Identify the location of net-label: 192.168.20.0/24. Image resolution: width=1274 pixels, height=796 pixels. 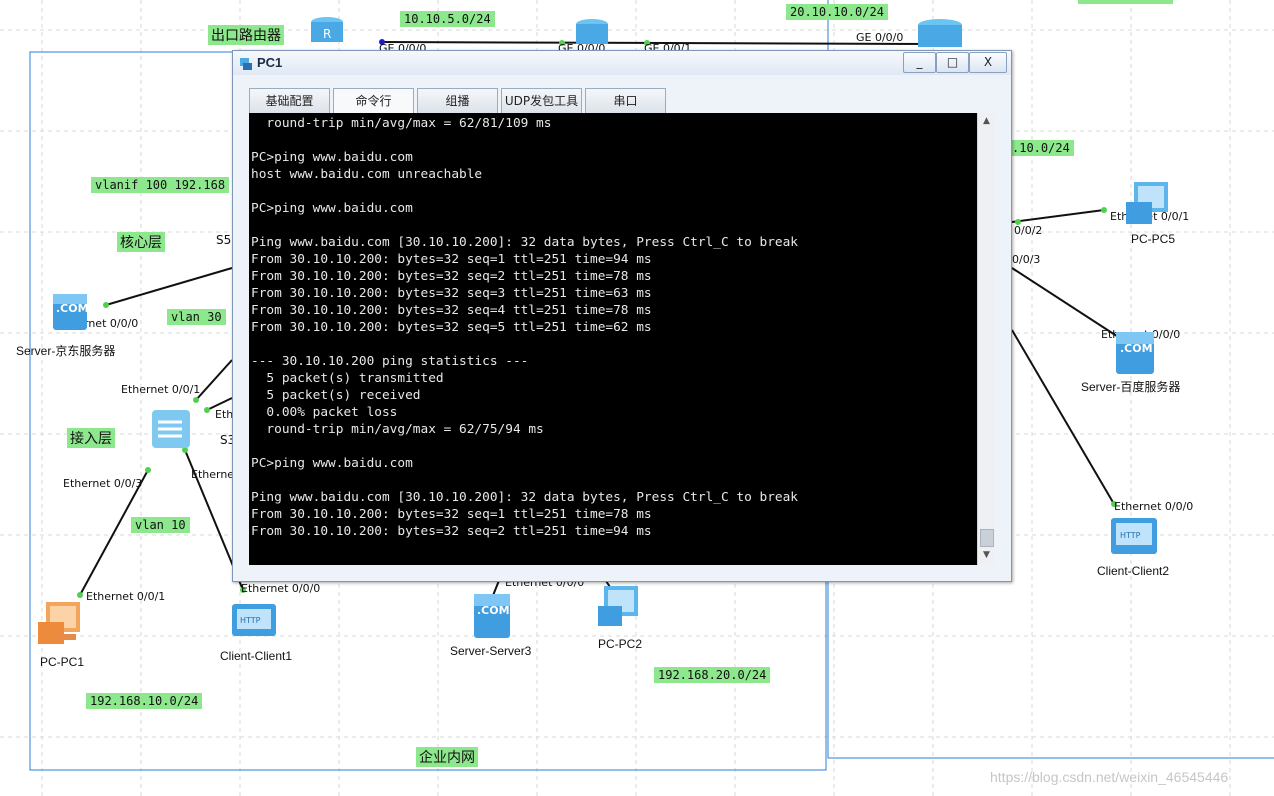
(712, 675).